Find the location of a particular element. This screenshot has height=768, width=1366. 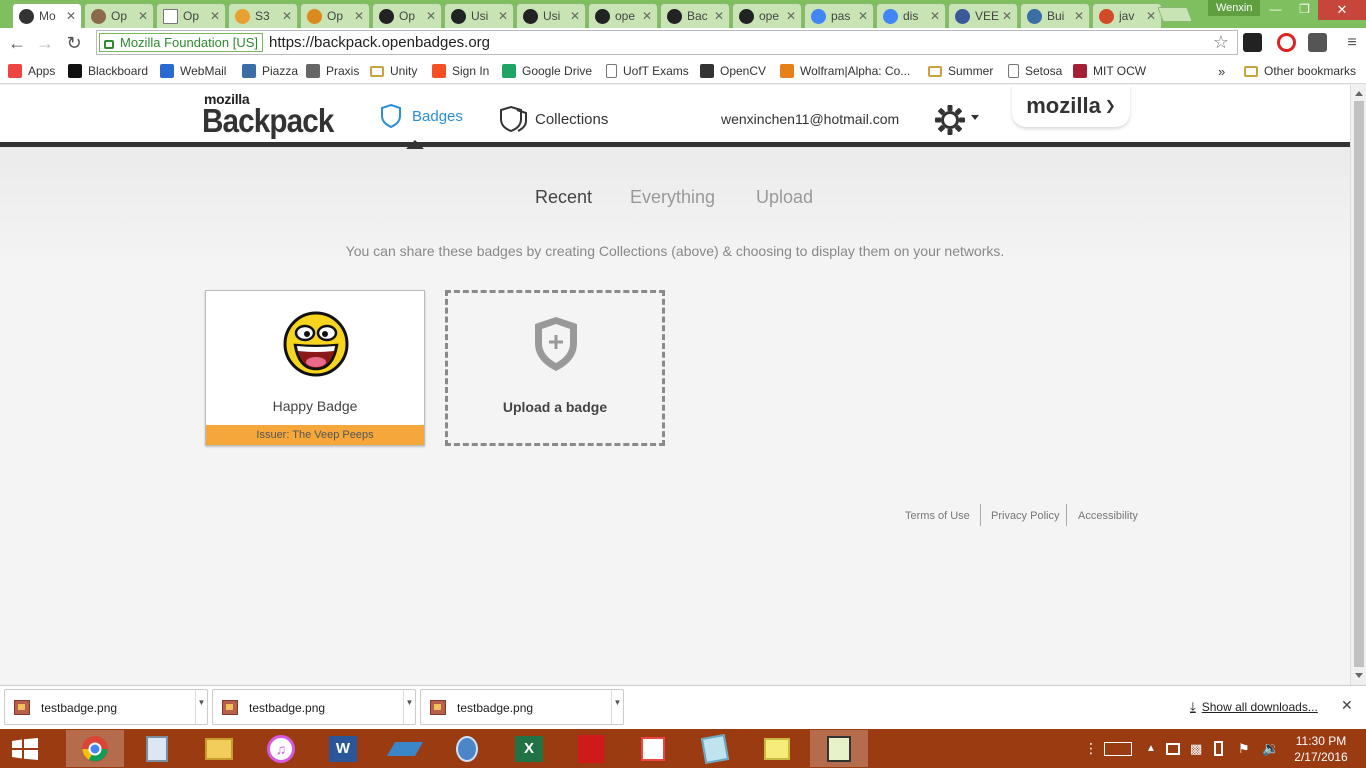

subtab-everything: Everything is located at coordinates (672, 197).